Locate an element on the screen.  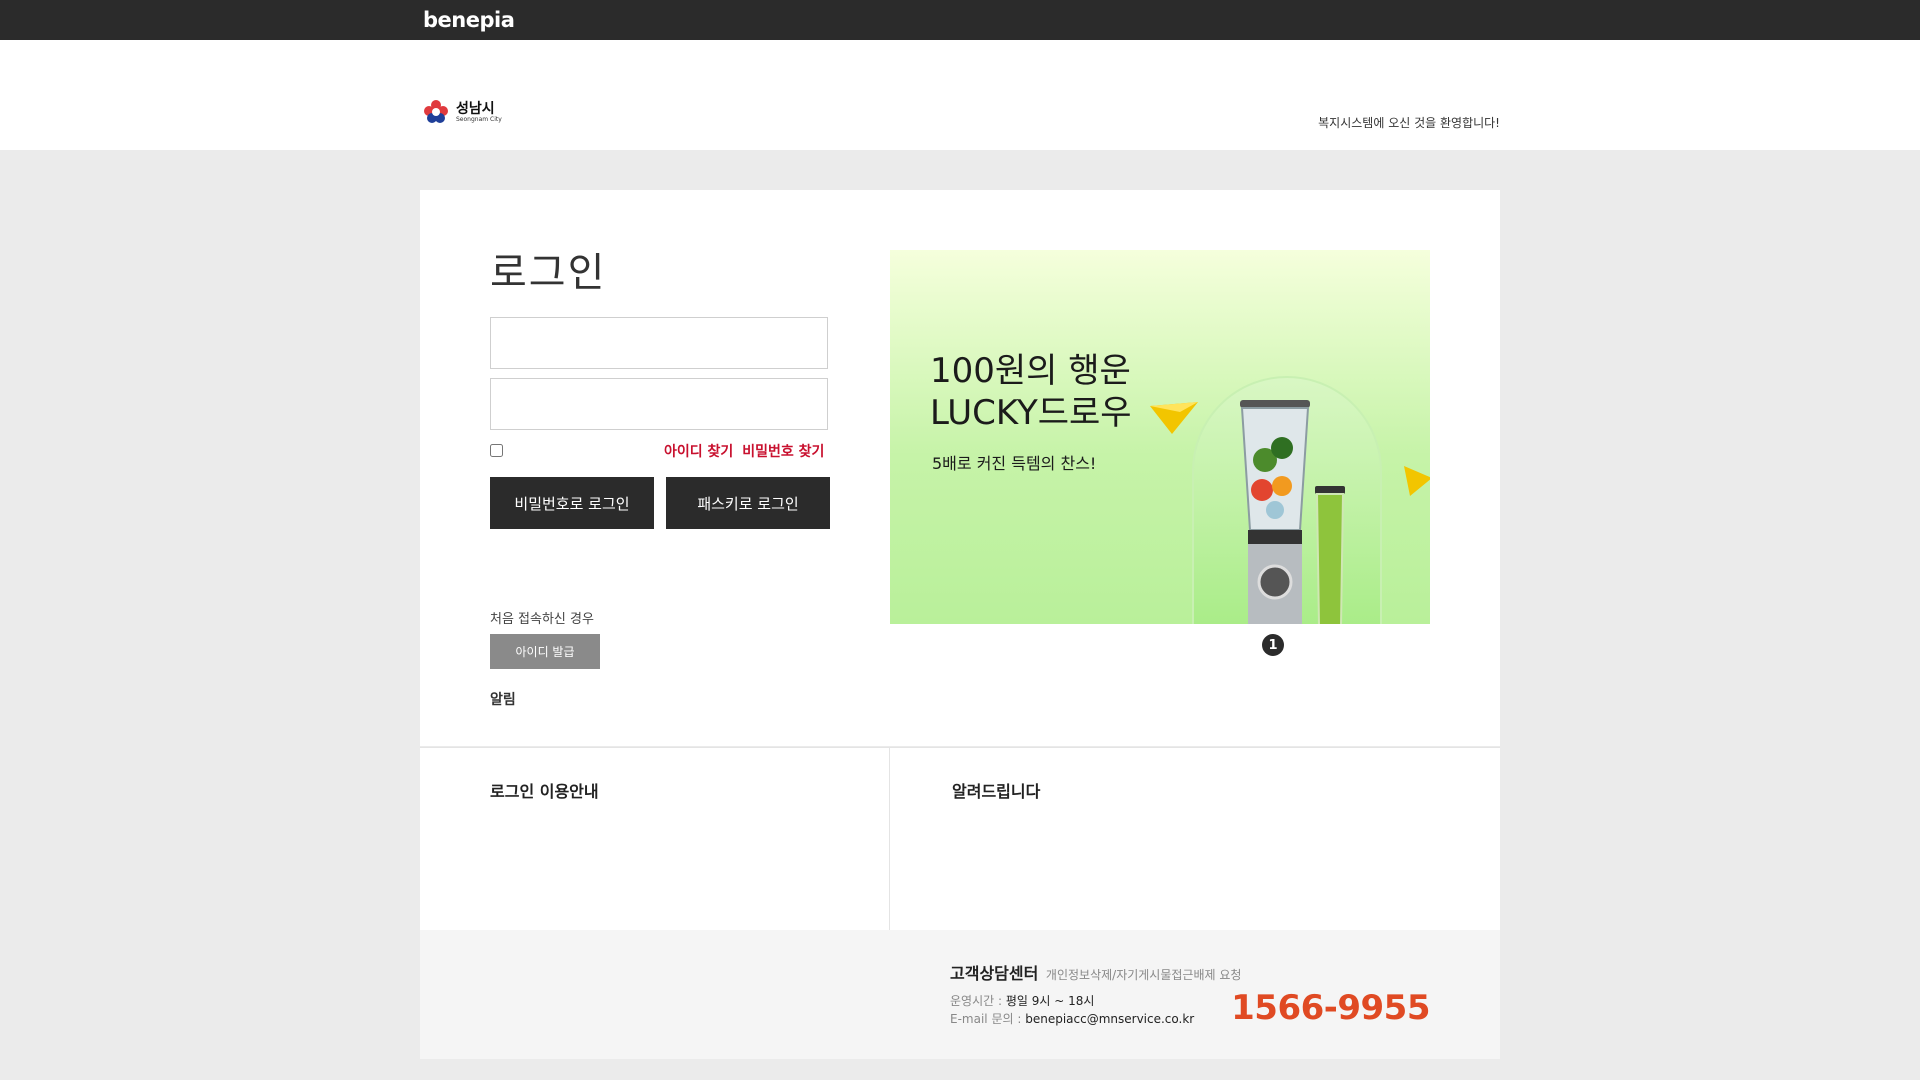
password-input is located at coordinates (659, 404).